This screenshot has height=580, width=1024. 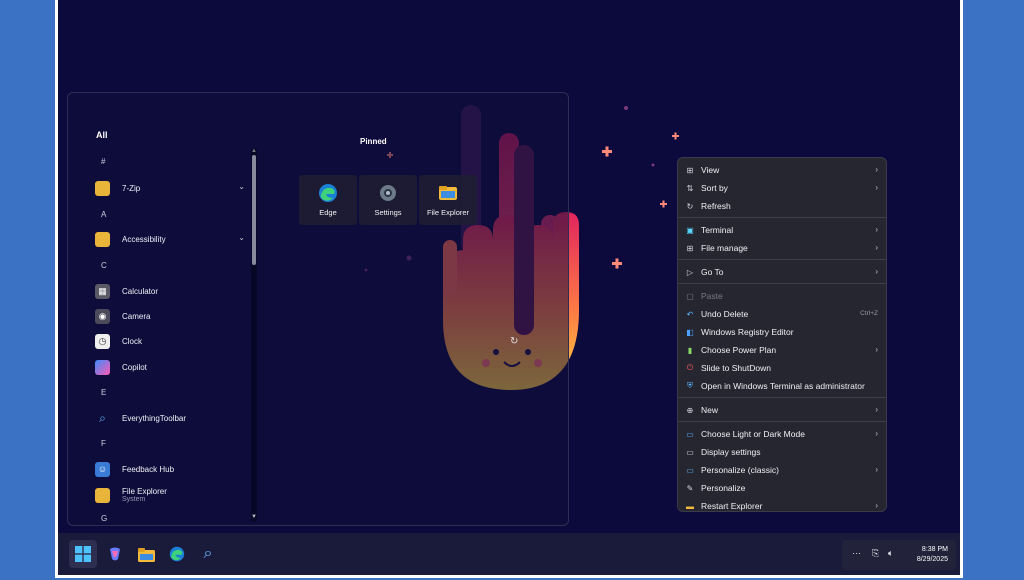 I want to click on plus-circle-icon: ⊕, so click(x=690, y=410).